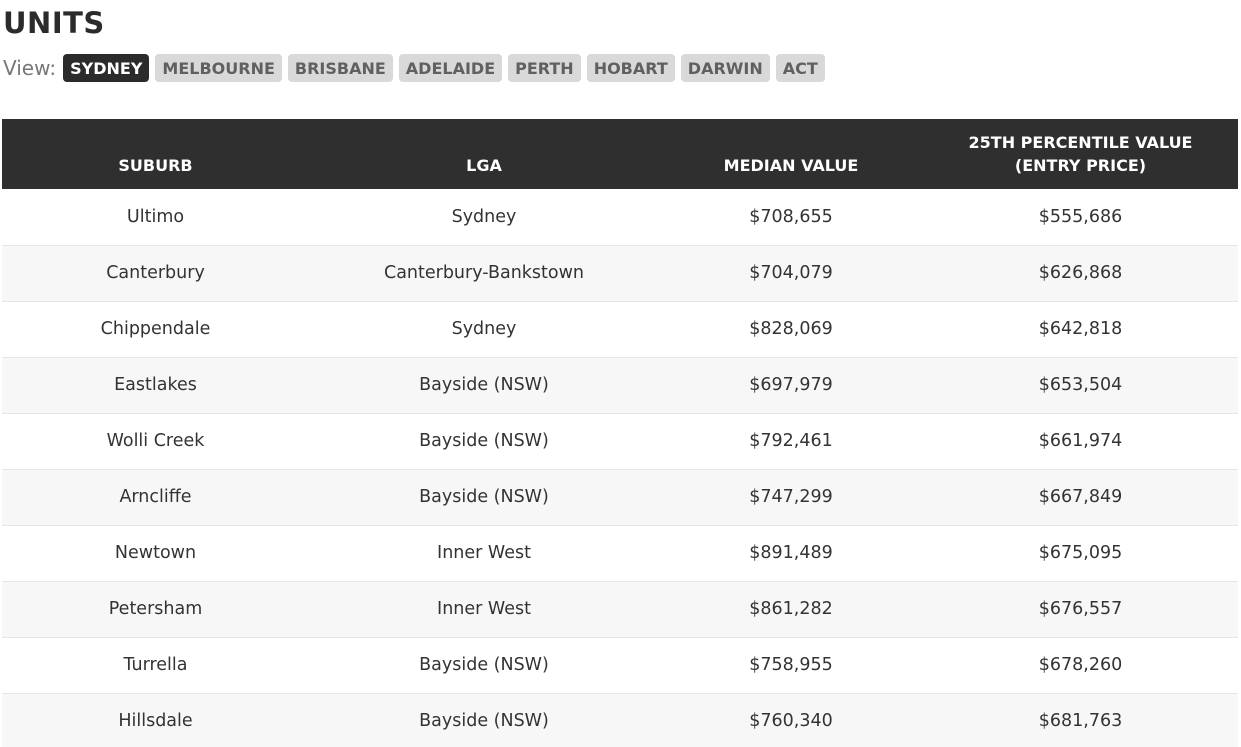  I want to click on header-25th-percentile-line1: 25TH PERCENTILE VALUE, so click(1080, 142).